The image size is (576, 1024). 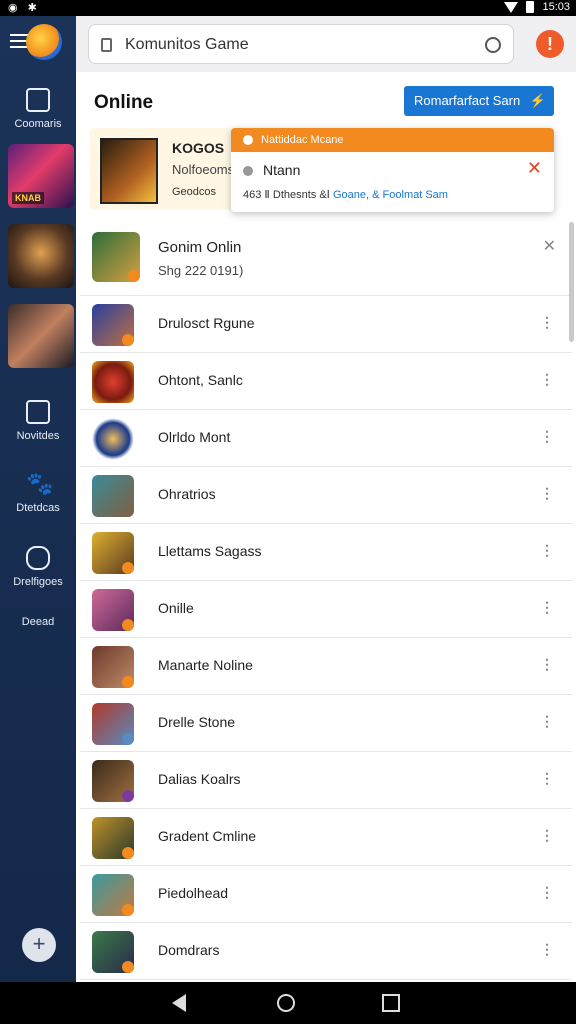 I want to click on list-item: Drulosct Rgune ⋮, so click(x=326, y=324).